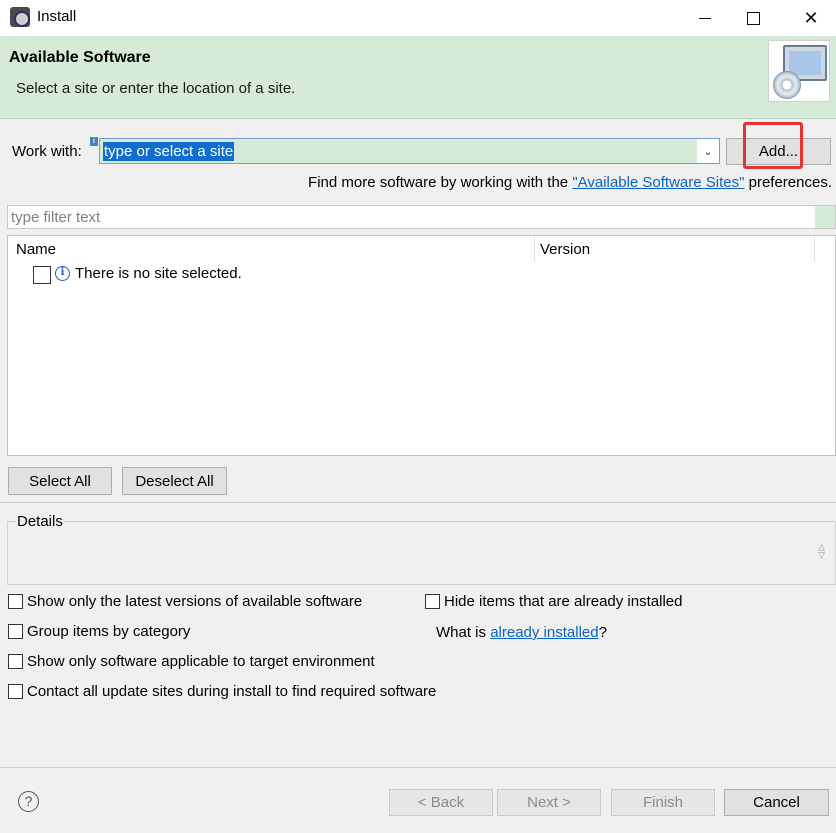 The width and height of the screenshot is (836, 833). I want to click on what-is-prefix: What is, so click(463, 632).